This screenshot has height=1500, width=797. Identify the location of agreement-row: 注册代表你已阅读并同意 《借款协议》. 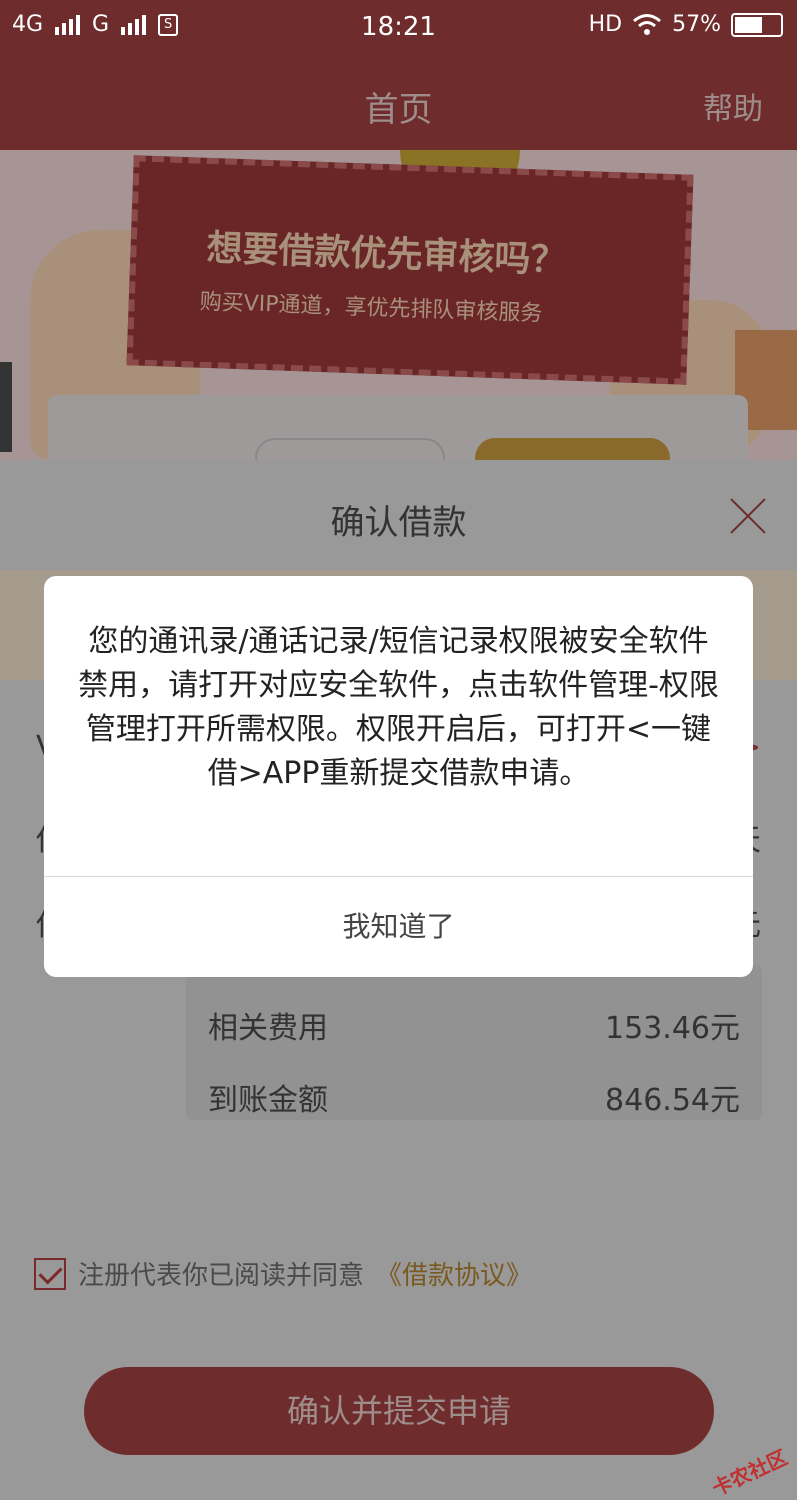
(283, 1273).